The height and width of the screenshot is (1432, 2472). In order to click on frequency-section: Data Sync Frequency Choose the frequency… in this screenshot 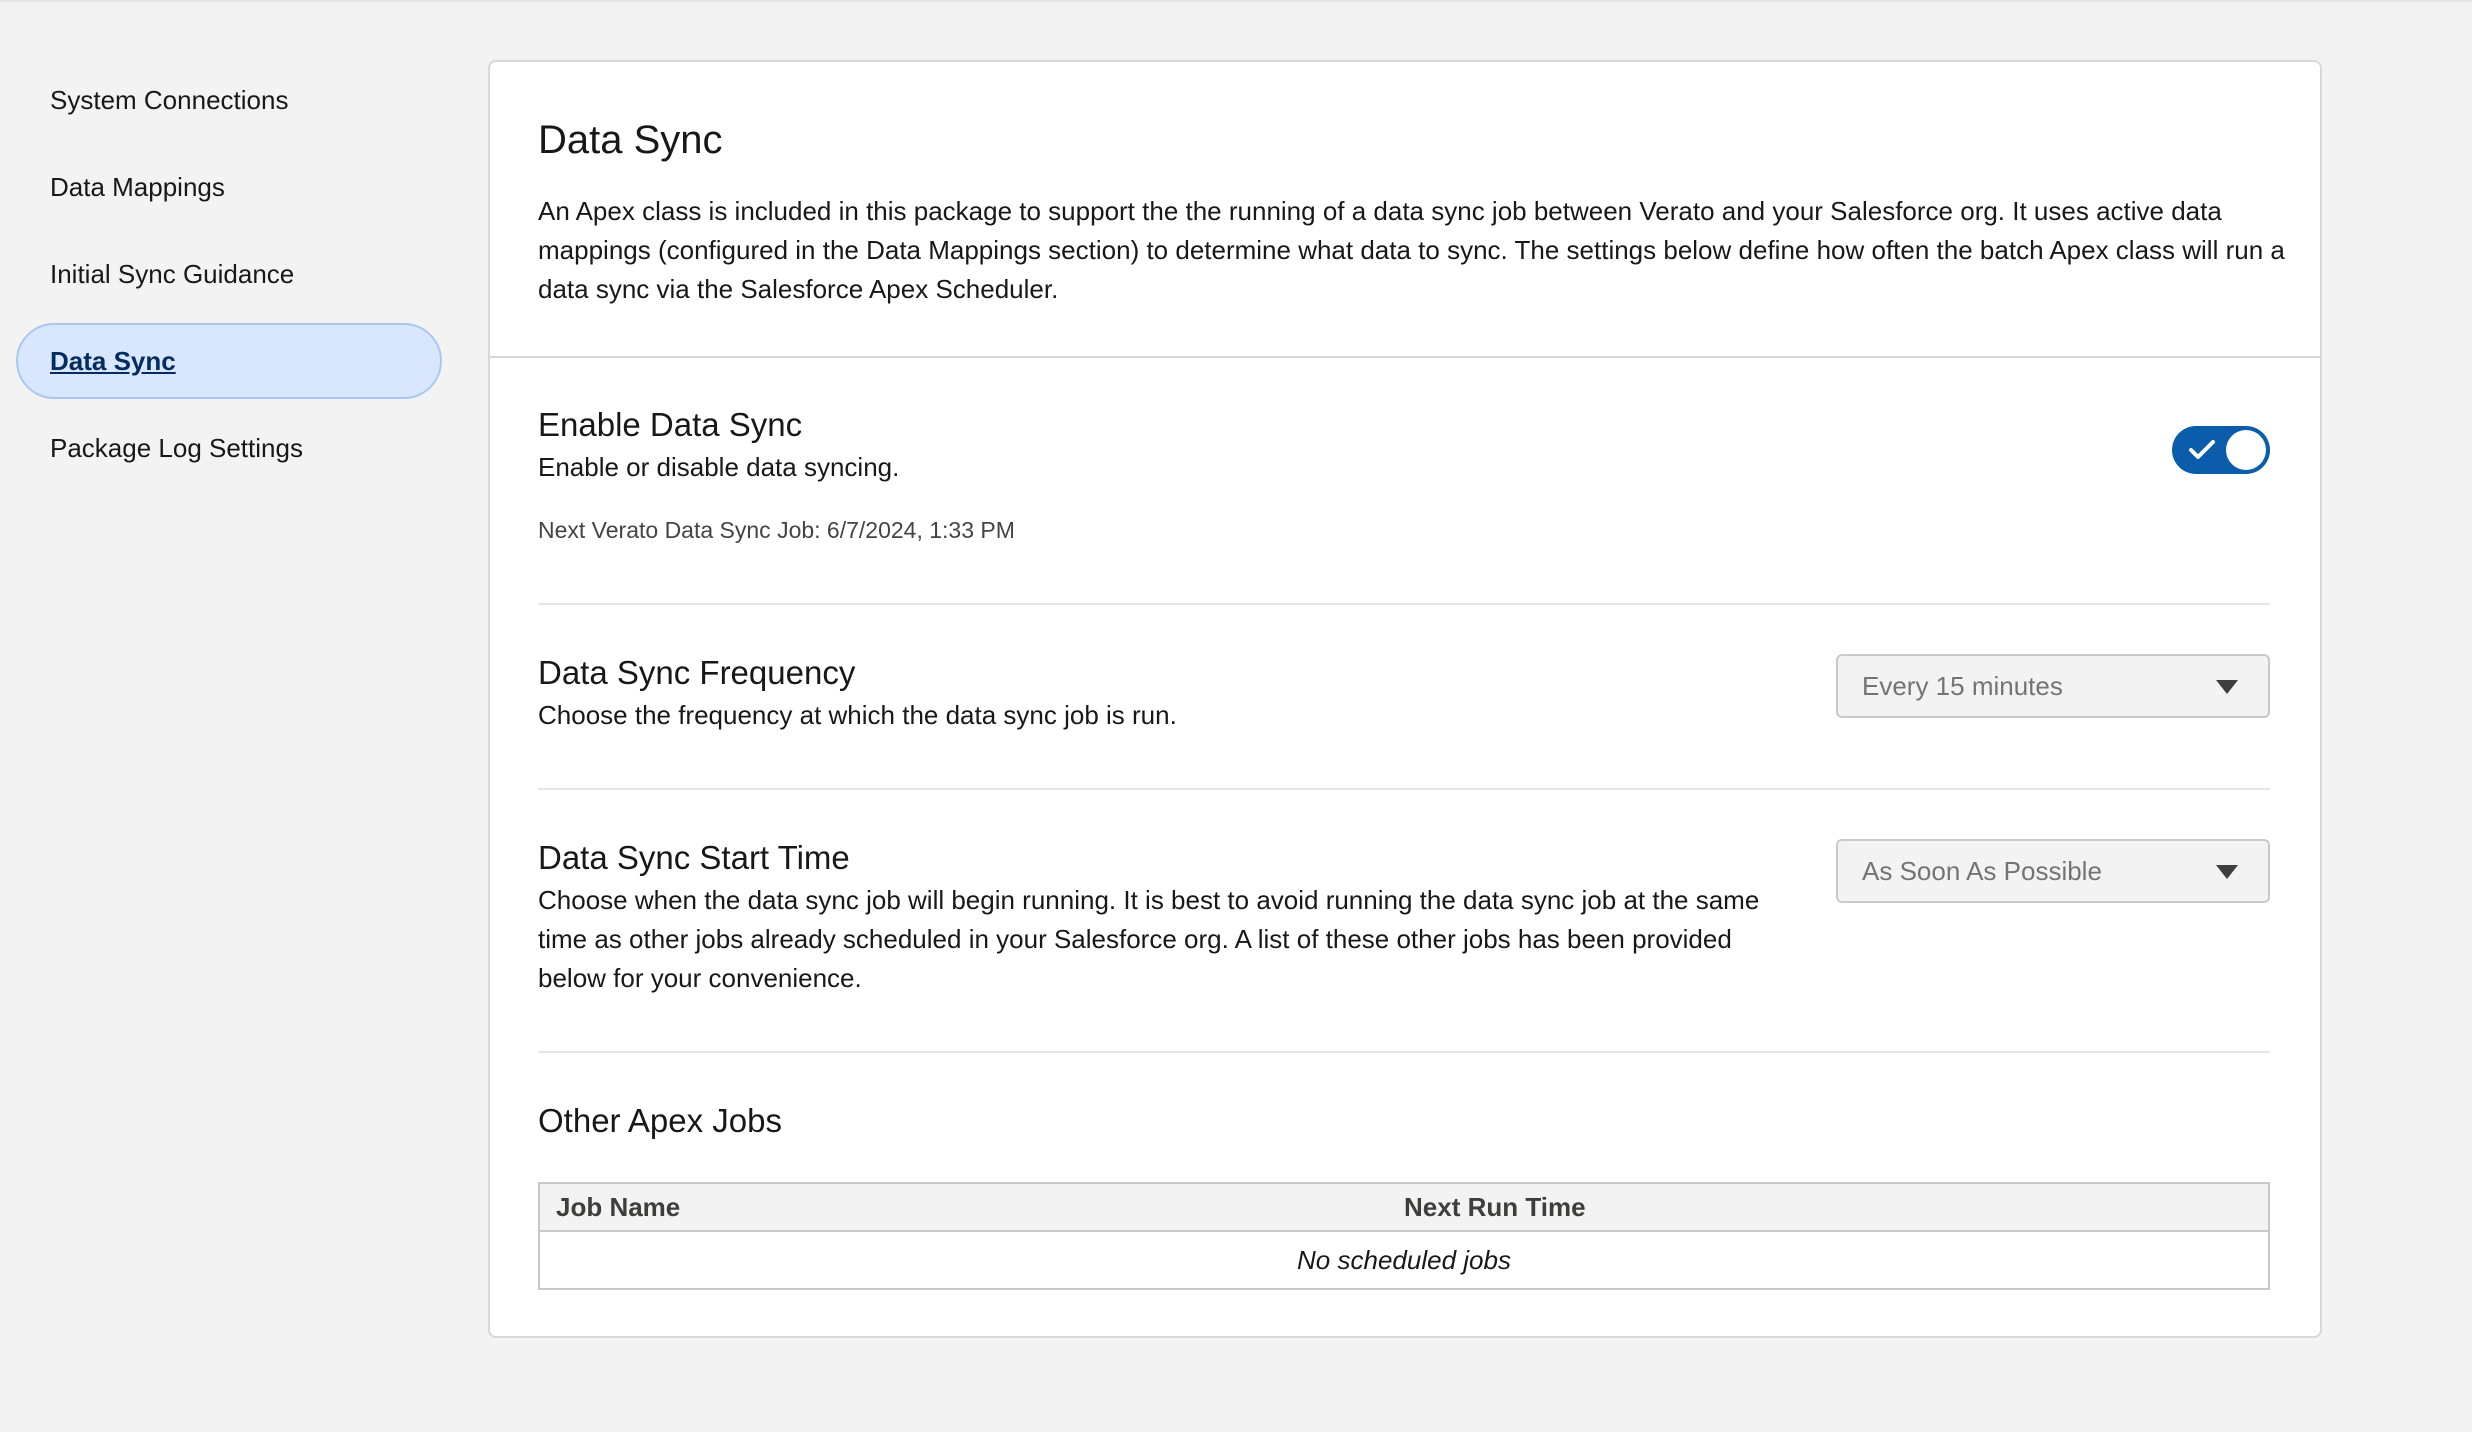, I will do `click(1404, 709)`.